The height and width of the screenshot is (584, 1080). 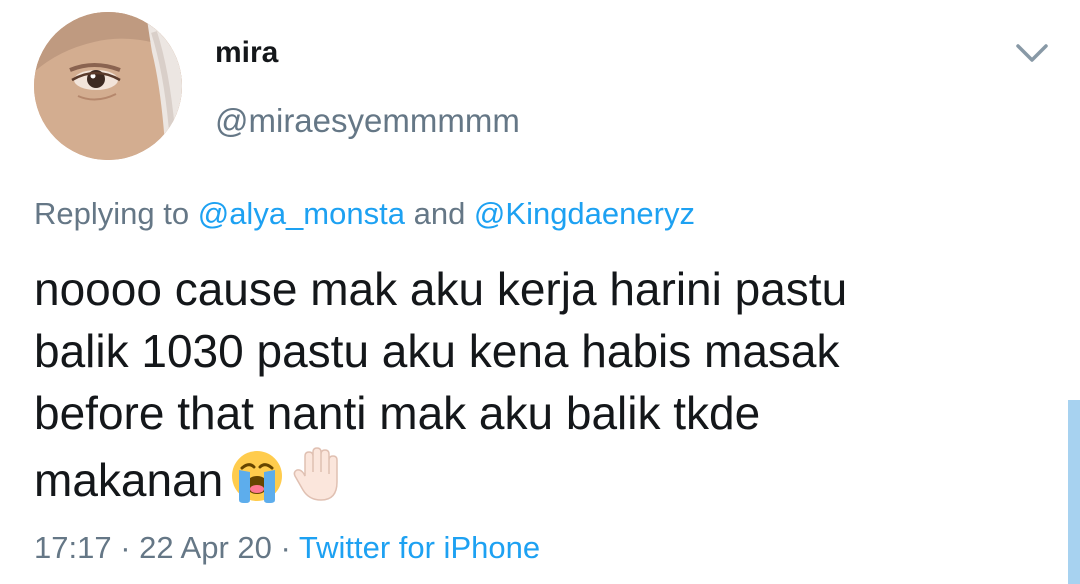 I want to click on tweet-source-link: Twitter for iPhone, so click(x=419, y=547).